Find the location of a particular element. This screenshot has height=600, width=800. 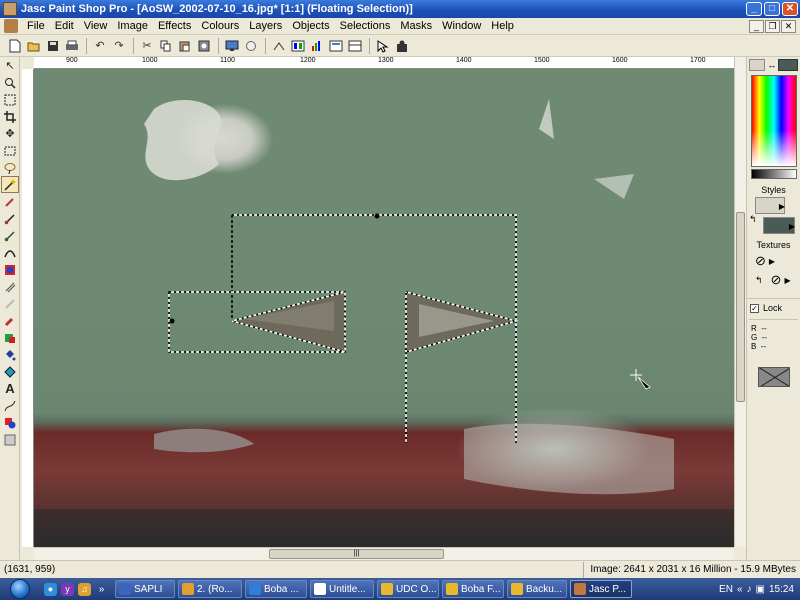

help-icon is located at coordinates (402, 46).